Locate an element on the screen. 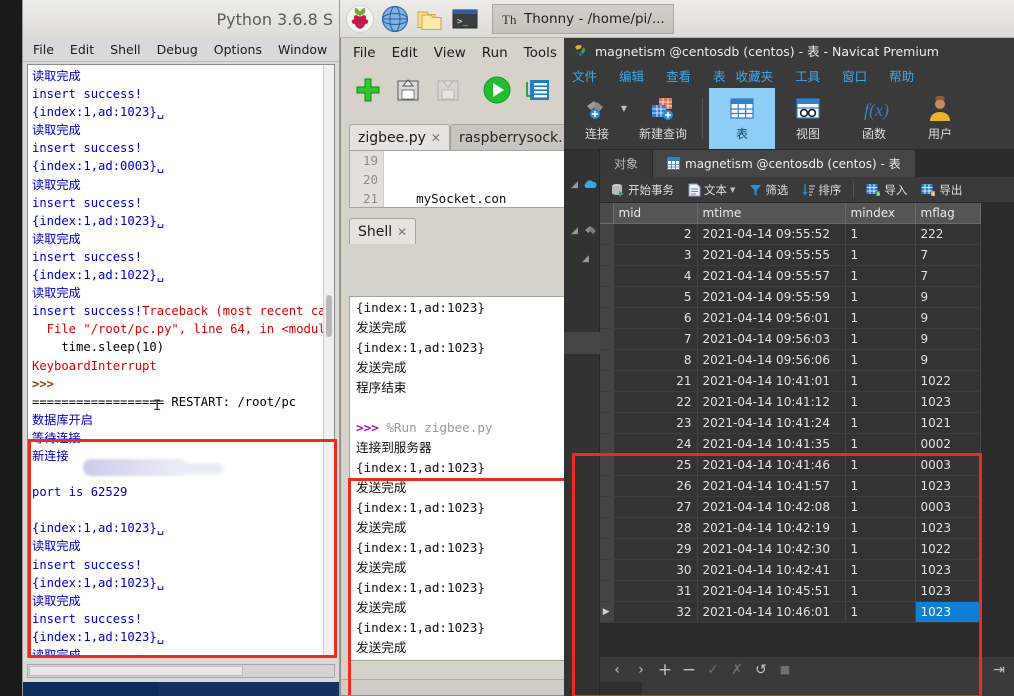  export-button: 导出 is located at coordinates (941, 190).